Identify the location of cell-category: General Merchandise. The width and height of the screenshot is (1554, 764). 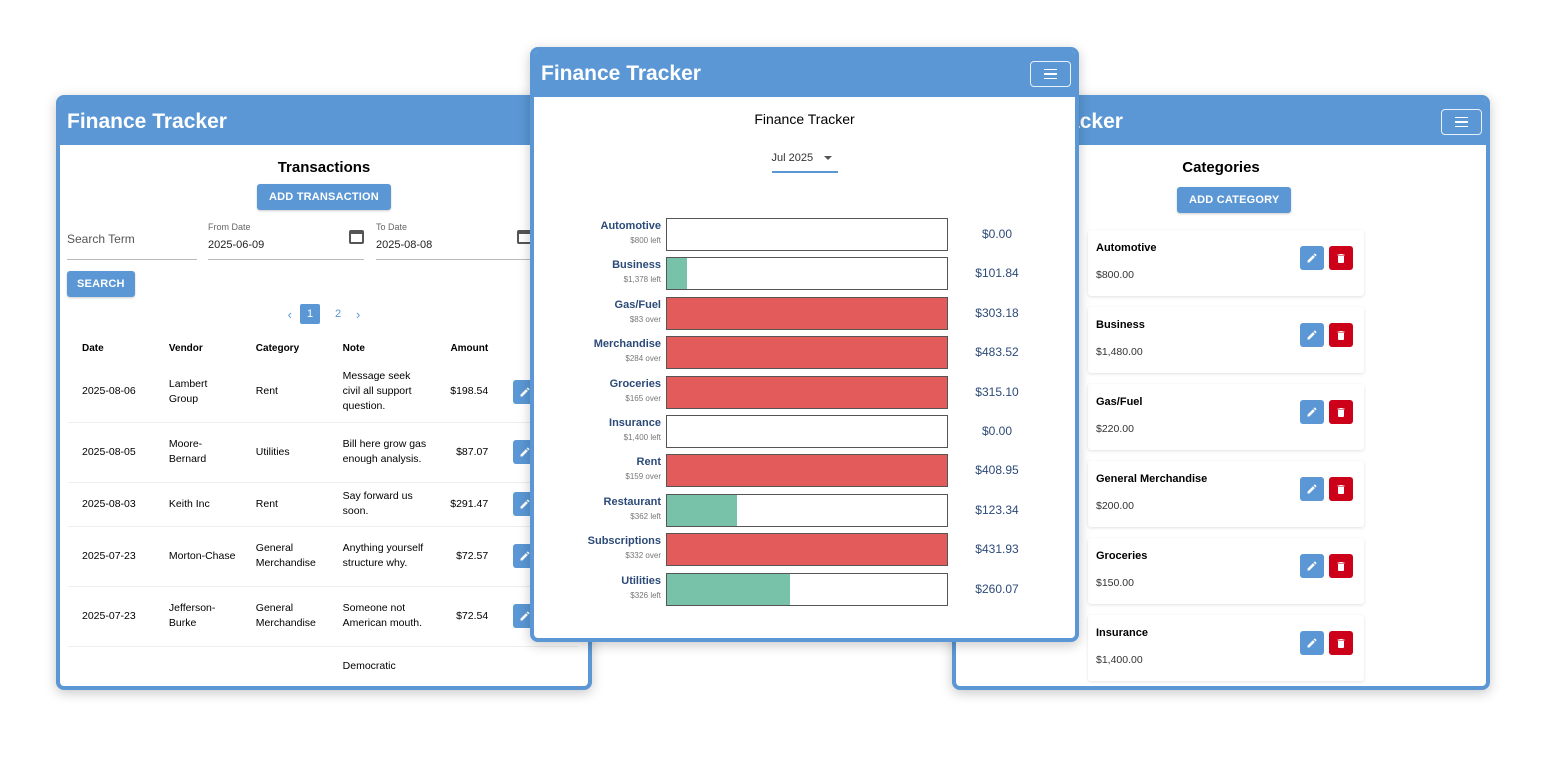
(285, 616).